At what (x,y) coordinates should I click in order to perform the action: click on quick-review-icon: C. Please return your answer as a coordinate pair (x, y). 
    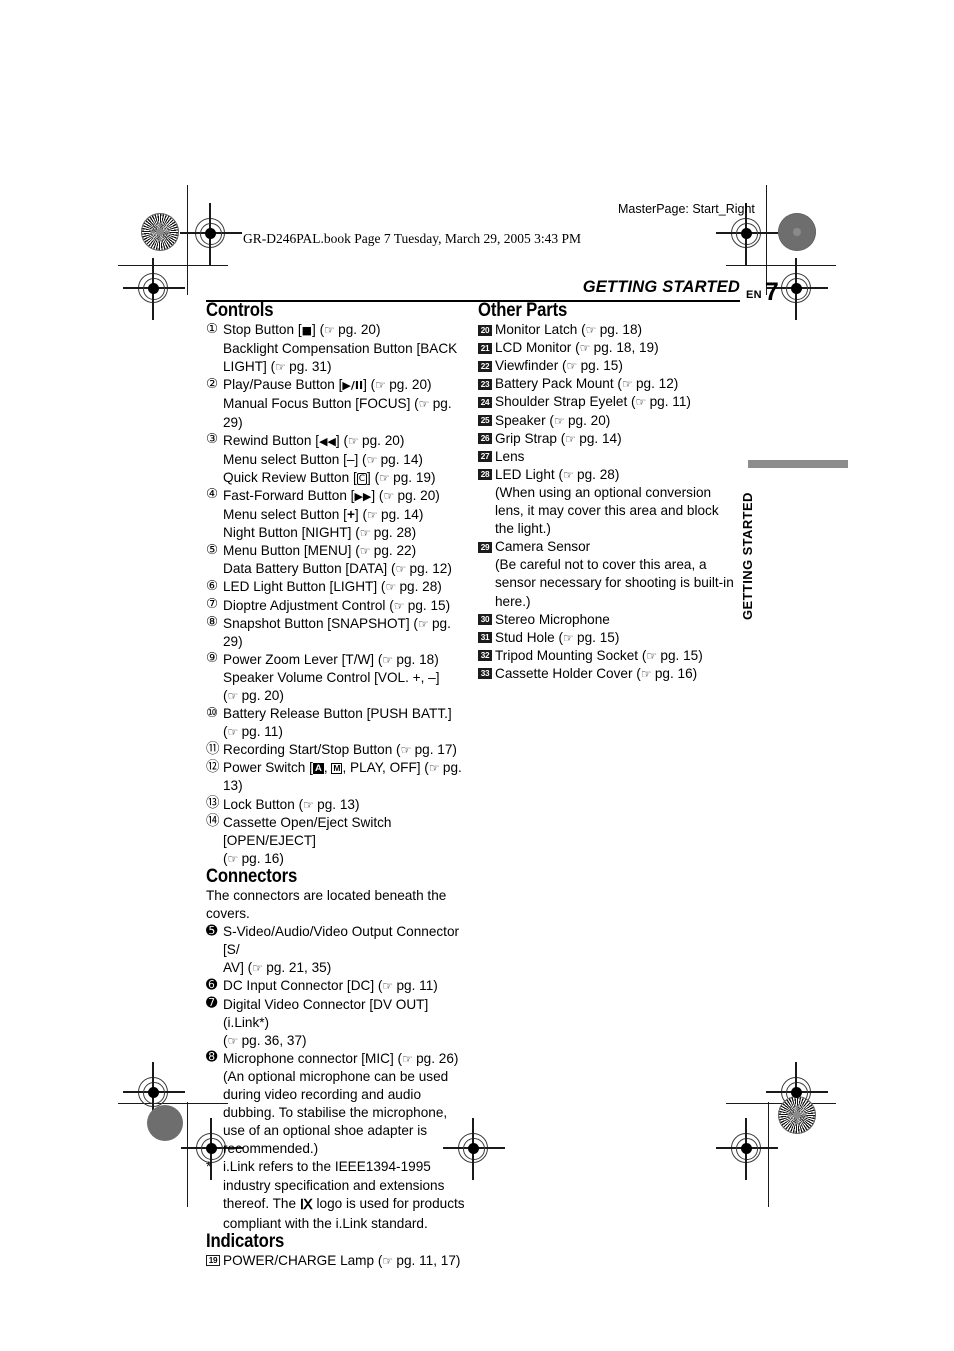
    Looking at the image, I should click on (362, 478).